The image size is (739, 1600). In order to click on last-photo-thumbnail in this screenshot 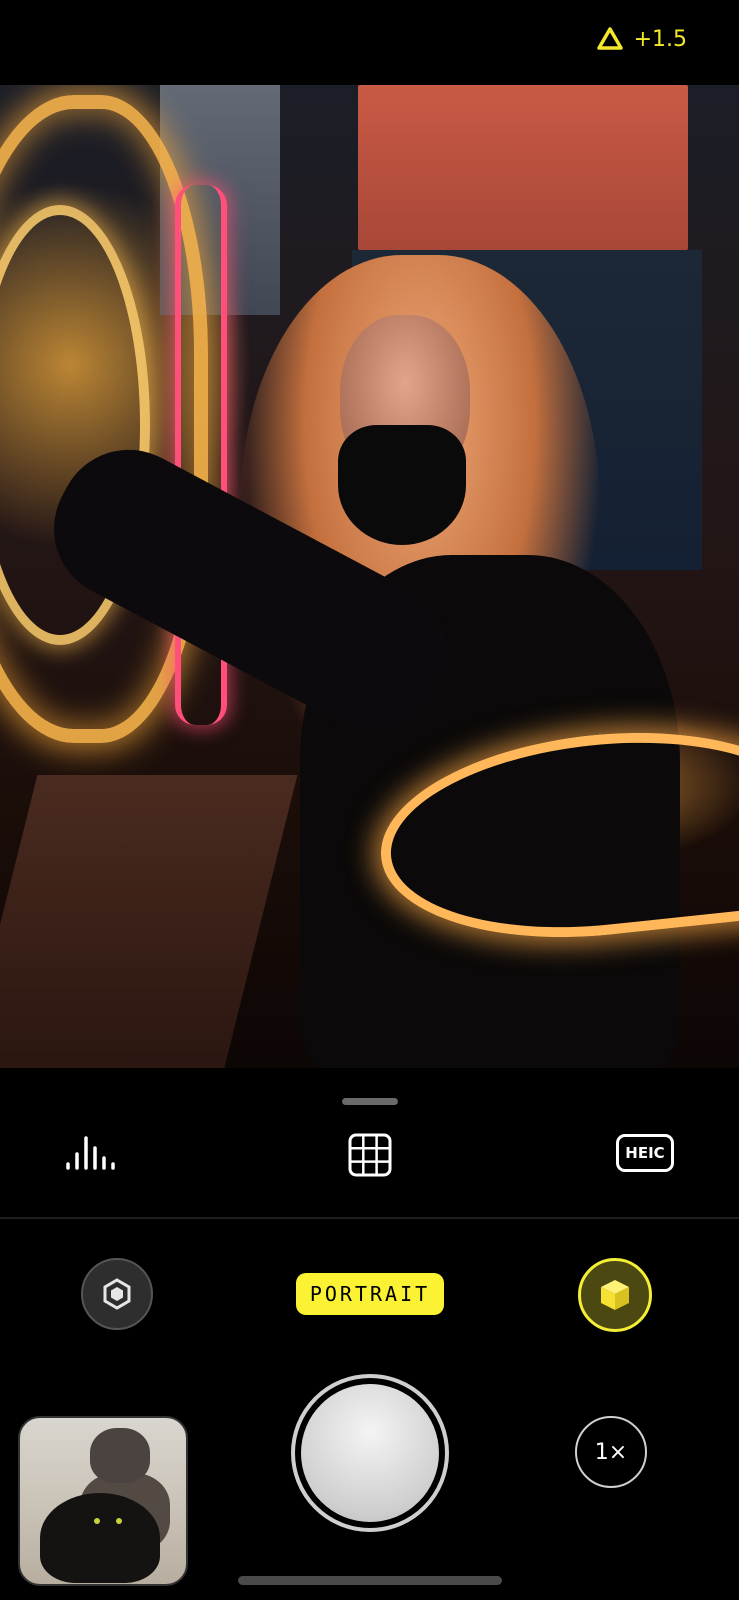, I will do `click(103, 1501)`.